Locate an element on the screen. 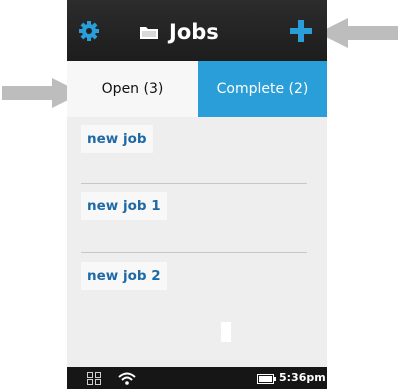 The height and width of the screenshot is (389, 400). tab-complete: Complete (2) is located at coordinates (262, 89).